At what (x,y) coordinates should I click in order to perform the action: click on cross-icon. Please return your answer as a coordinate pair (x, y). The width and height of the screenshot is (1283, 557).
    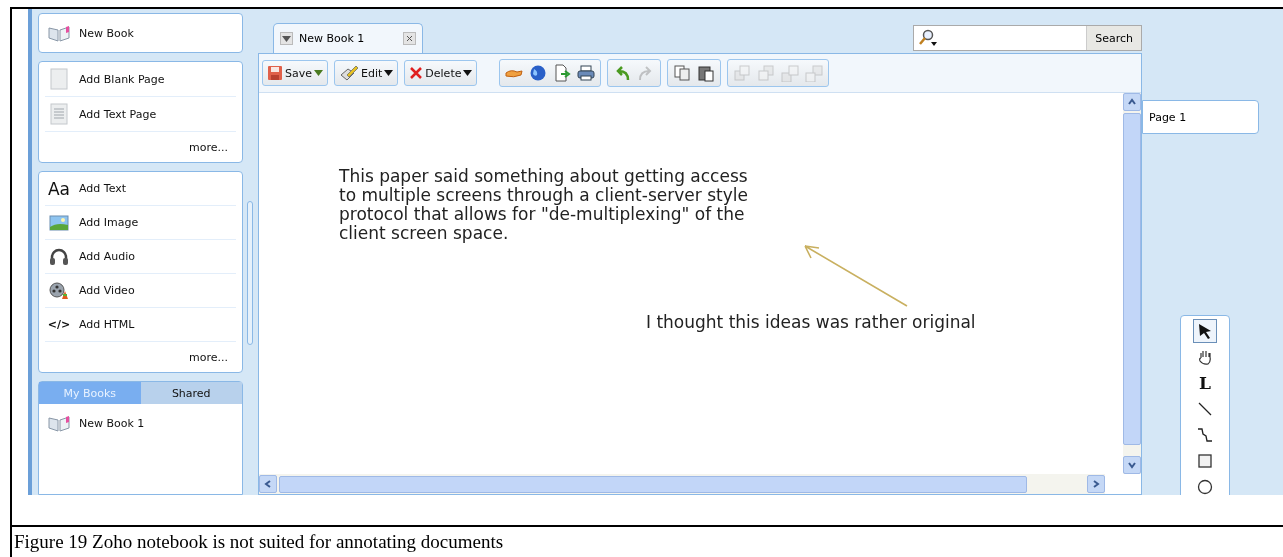
    Looking at the image, I should click on (416, 73).